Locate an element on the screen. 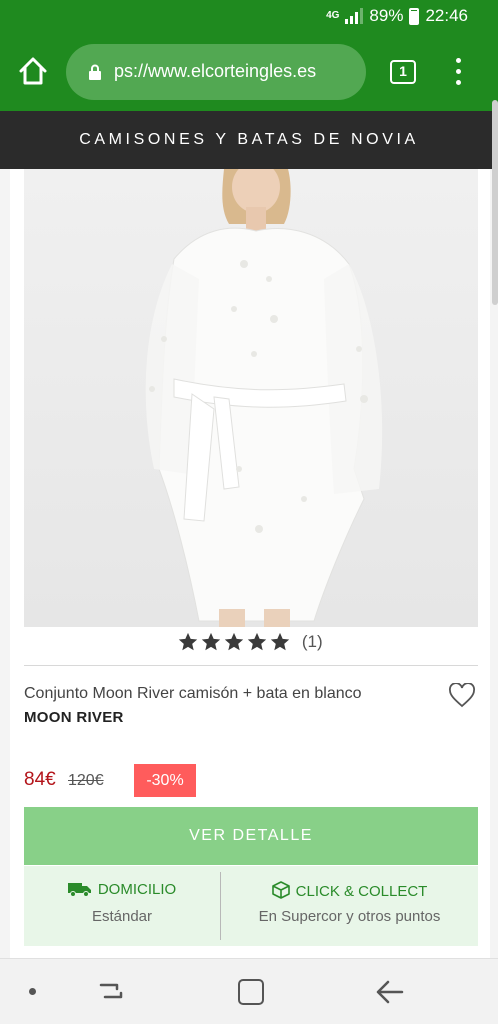 The height and width of the screenshot is (1024, 498). home-delivery-subtitle: Estándar is located at coordinates (122, 916).